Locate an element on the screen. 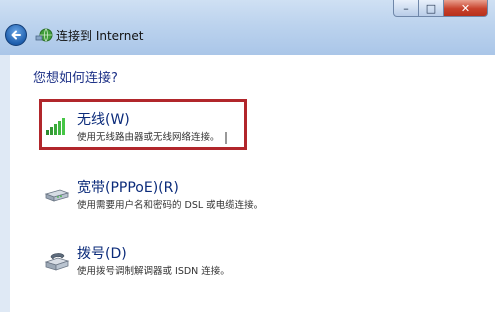  broadband-modem-icon is located at coordinates (57, 195).